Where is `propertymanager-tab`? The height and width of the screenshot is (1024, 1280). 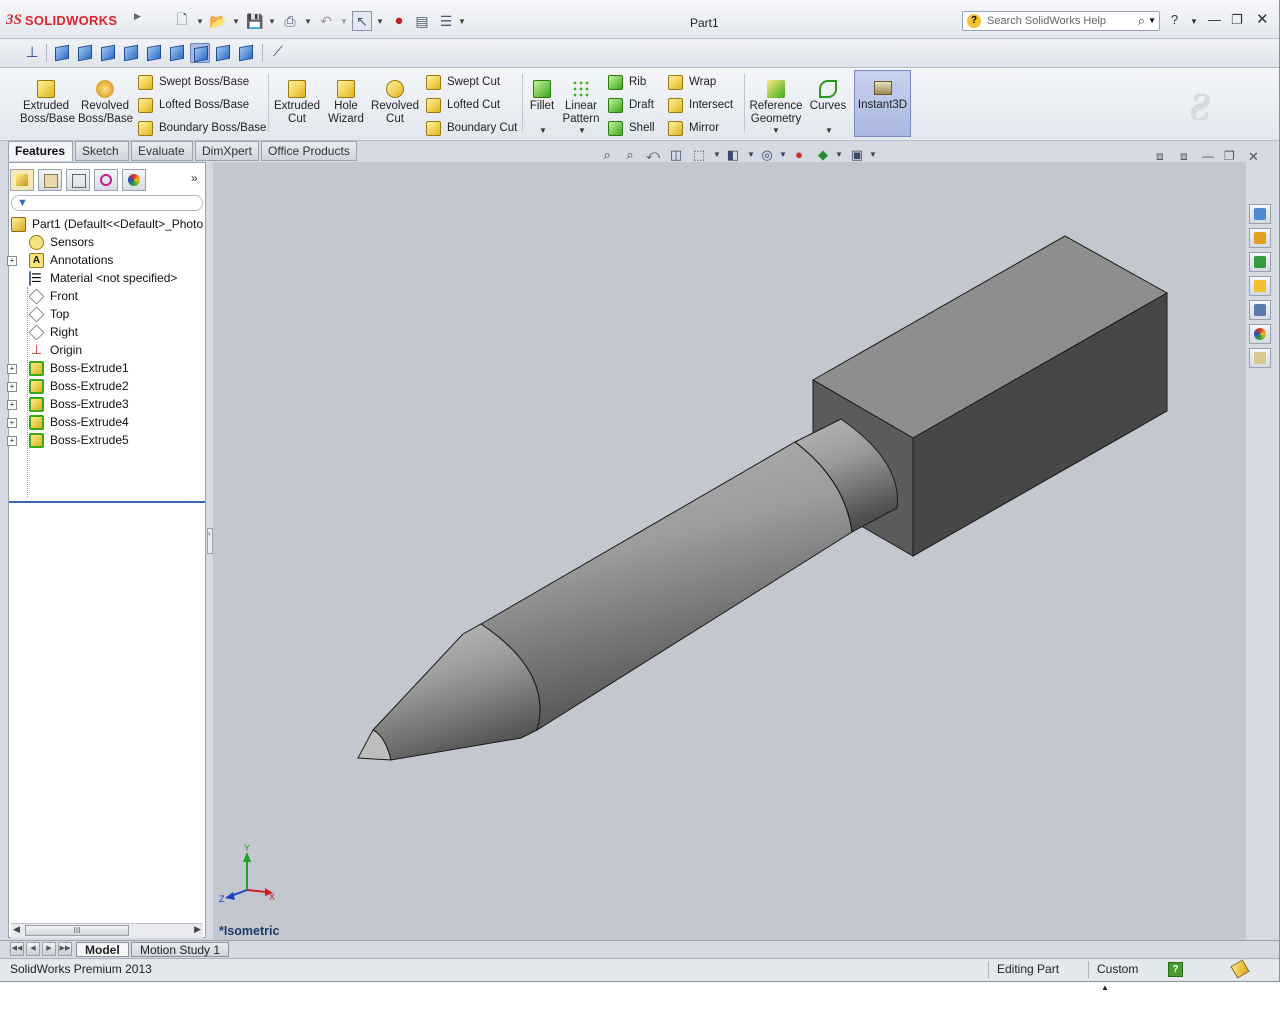 propertymanager-tab is located at coordinates (50, 180).